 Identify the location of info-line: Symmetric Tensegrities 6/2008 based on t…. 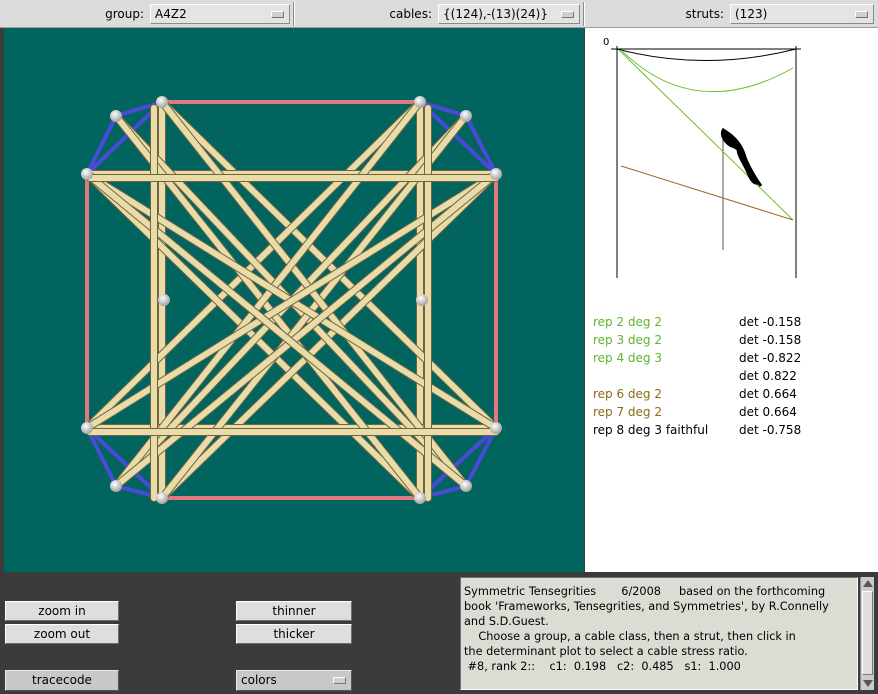
(645, 591).